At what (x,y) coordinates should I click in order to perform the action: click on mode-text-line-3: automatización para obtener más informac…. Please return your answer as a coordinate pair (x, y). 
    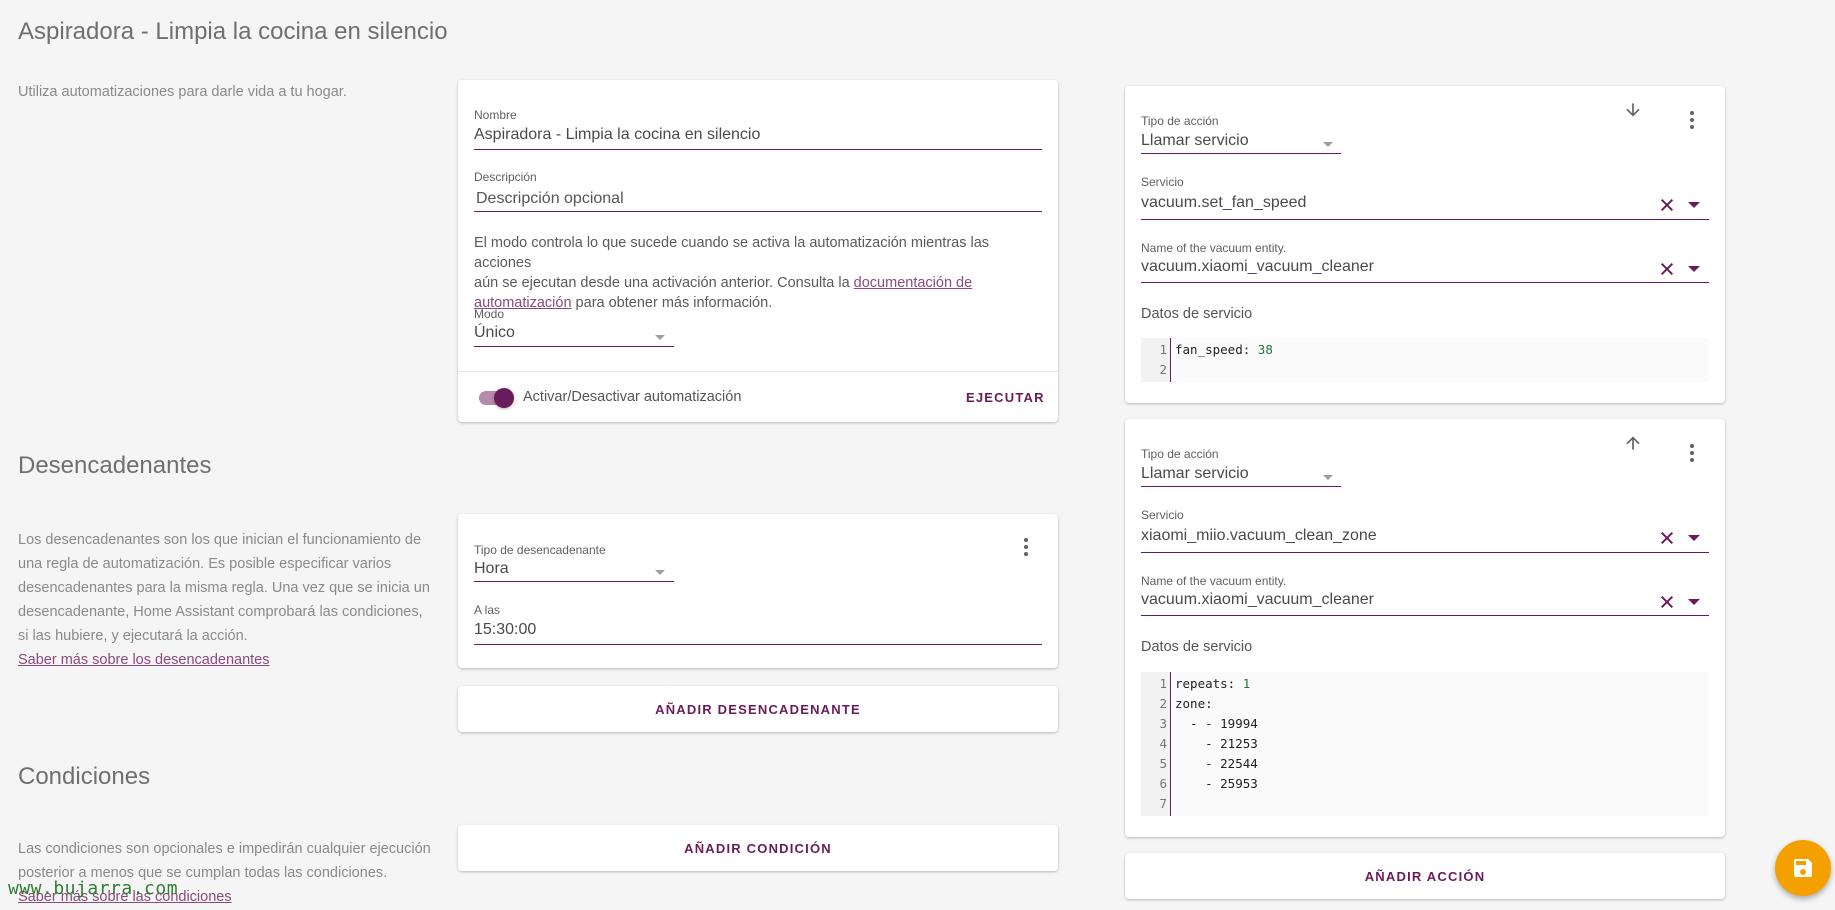
    Looking at the image, I should click on (761, 303).